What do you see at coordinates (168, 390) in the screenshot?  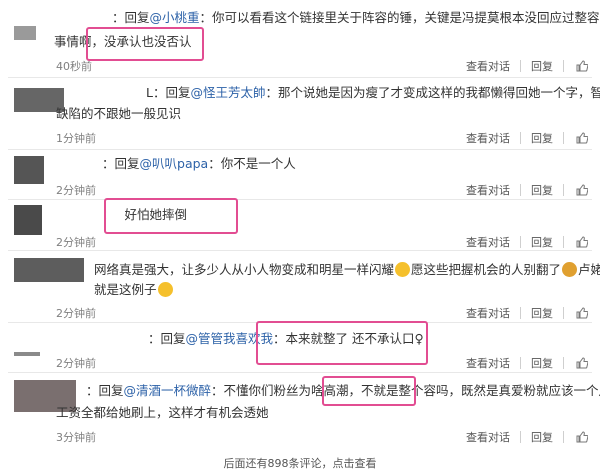 I see `mention-link: @清酒一杯微醉` at bounding box center [168, 390].